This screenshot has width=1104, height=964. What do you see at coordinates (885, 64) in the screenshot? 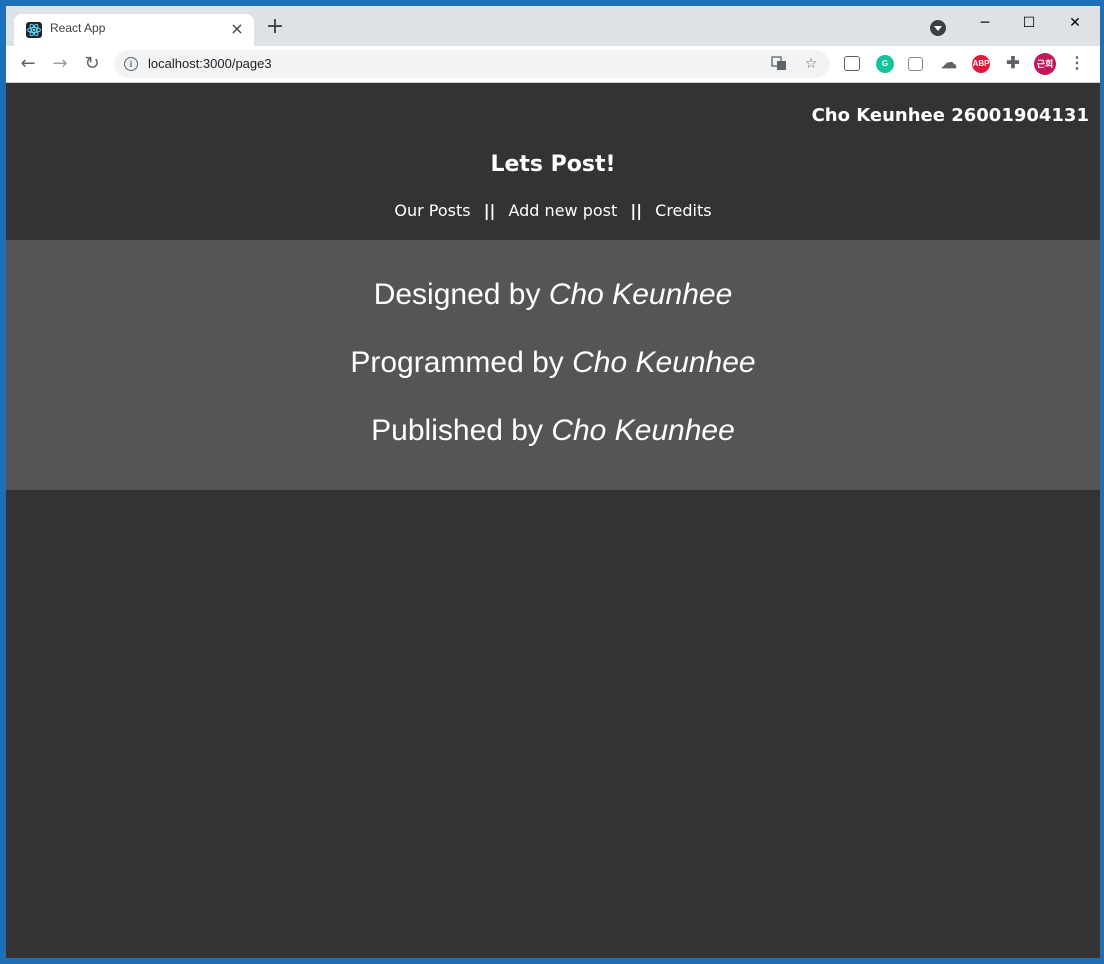
I see `grammarly-icon: G` at bounding box center [885, 64].